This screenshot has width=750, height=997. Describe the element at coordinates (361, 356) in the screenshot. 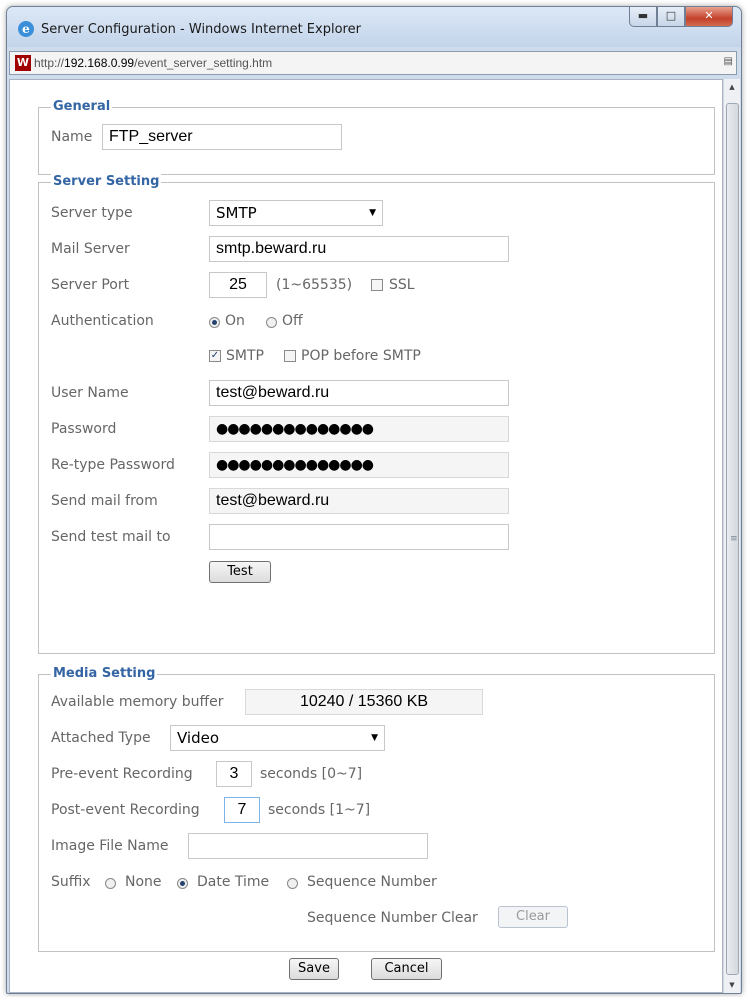

I see `pop-before-smtp-label: POP before SMTP` at that location.